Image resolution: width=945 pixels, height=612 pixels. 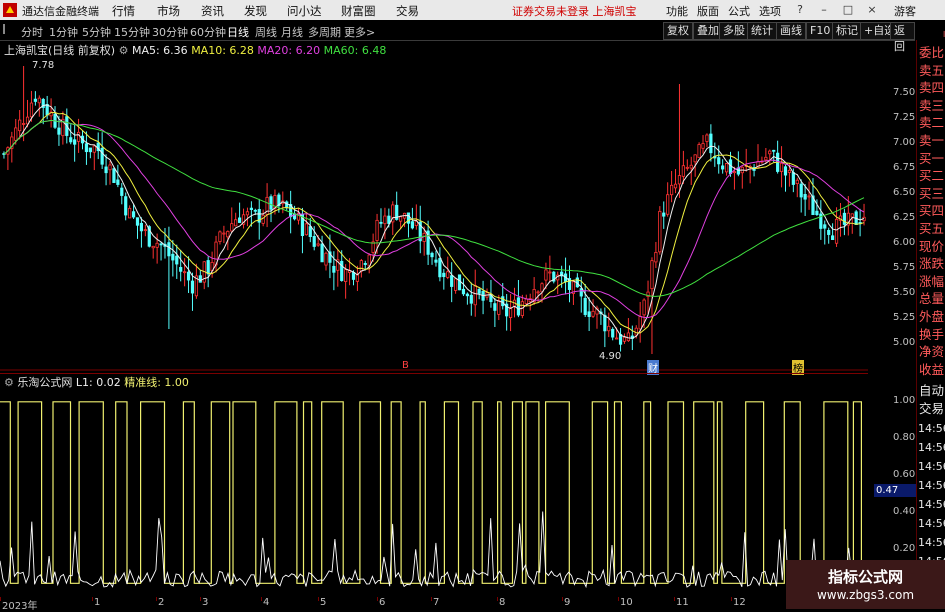 What do you see at coordinates (96, 32) in the screenshot?
I see `period-5min: 5分钟` at bounding box center [96, 32].